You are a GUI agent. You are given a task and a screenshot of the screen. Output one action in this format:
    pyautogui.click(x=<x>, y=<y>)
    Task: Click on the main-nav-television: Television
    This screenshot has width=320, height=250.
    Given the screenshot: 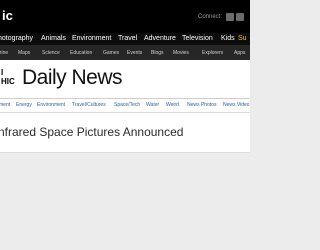 What is the action you would take?
    pyautogui.click(x=197, y=39)
    